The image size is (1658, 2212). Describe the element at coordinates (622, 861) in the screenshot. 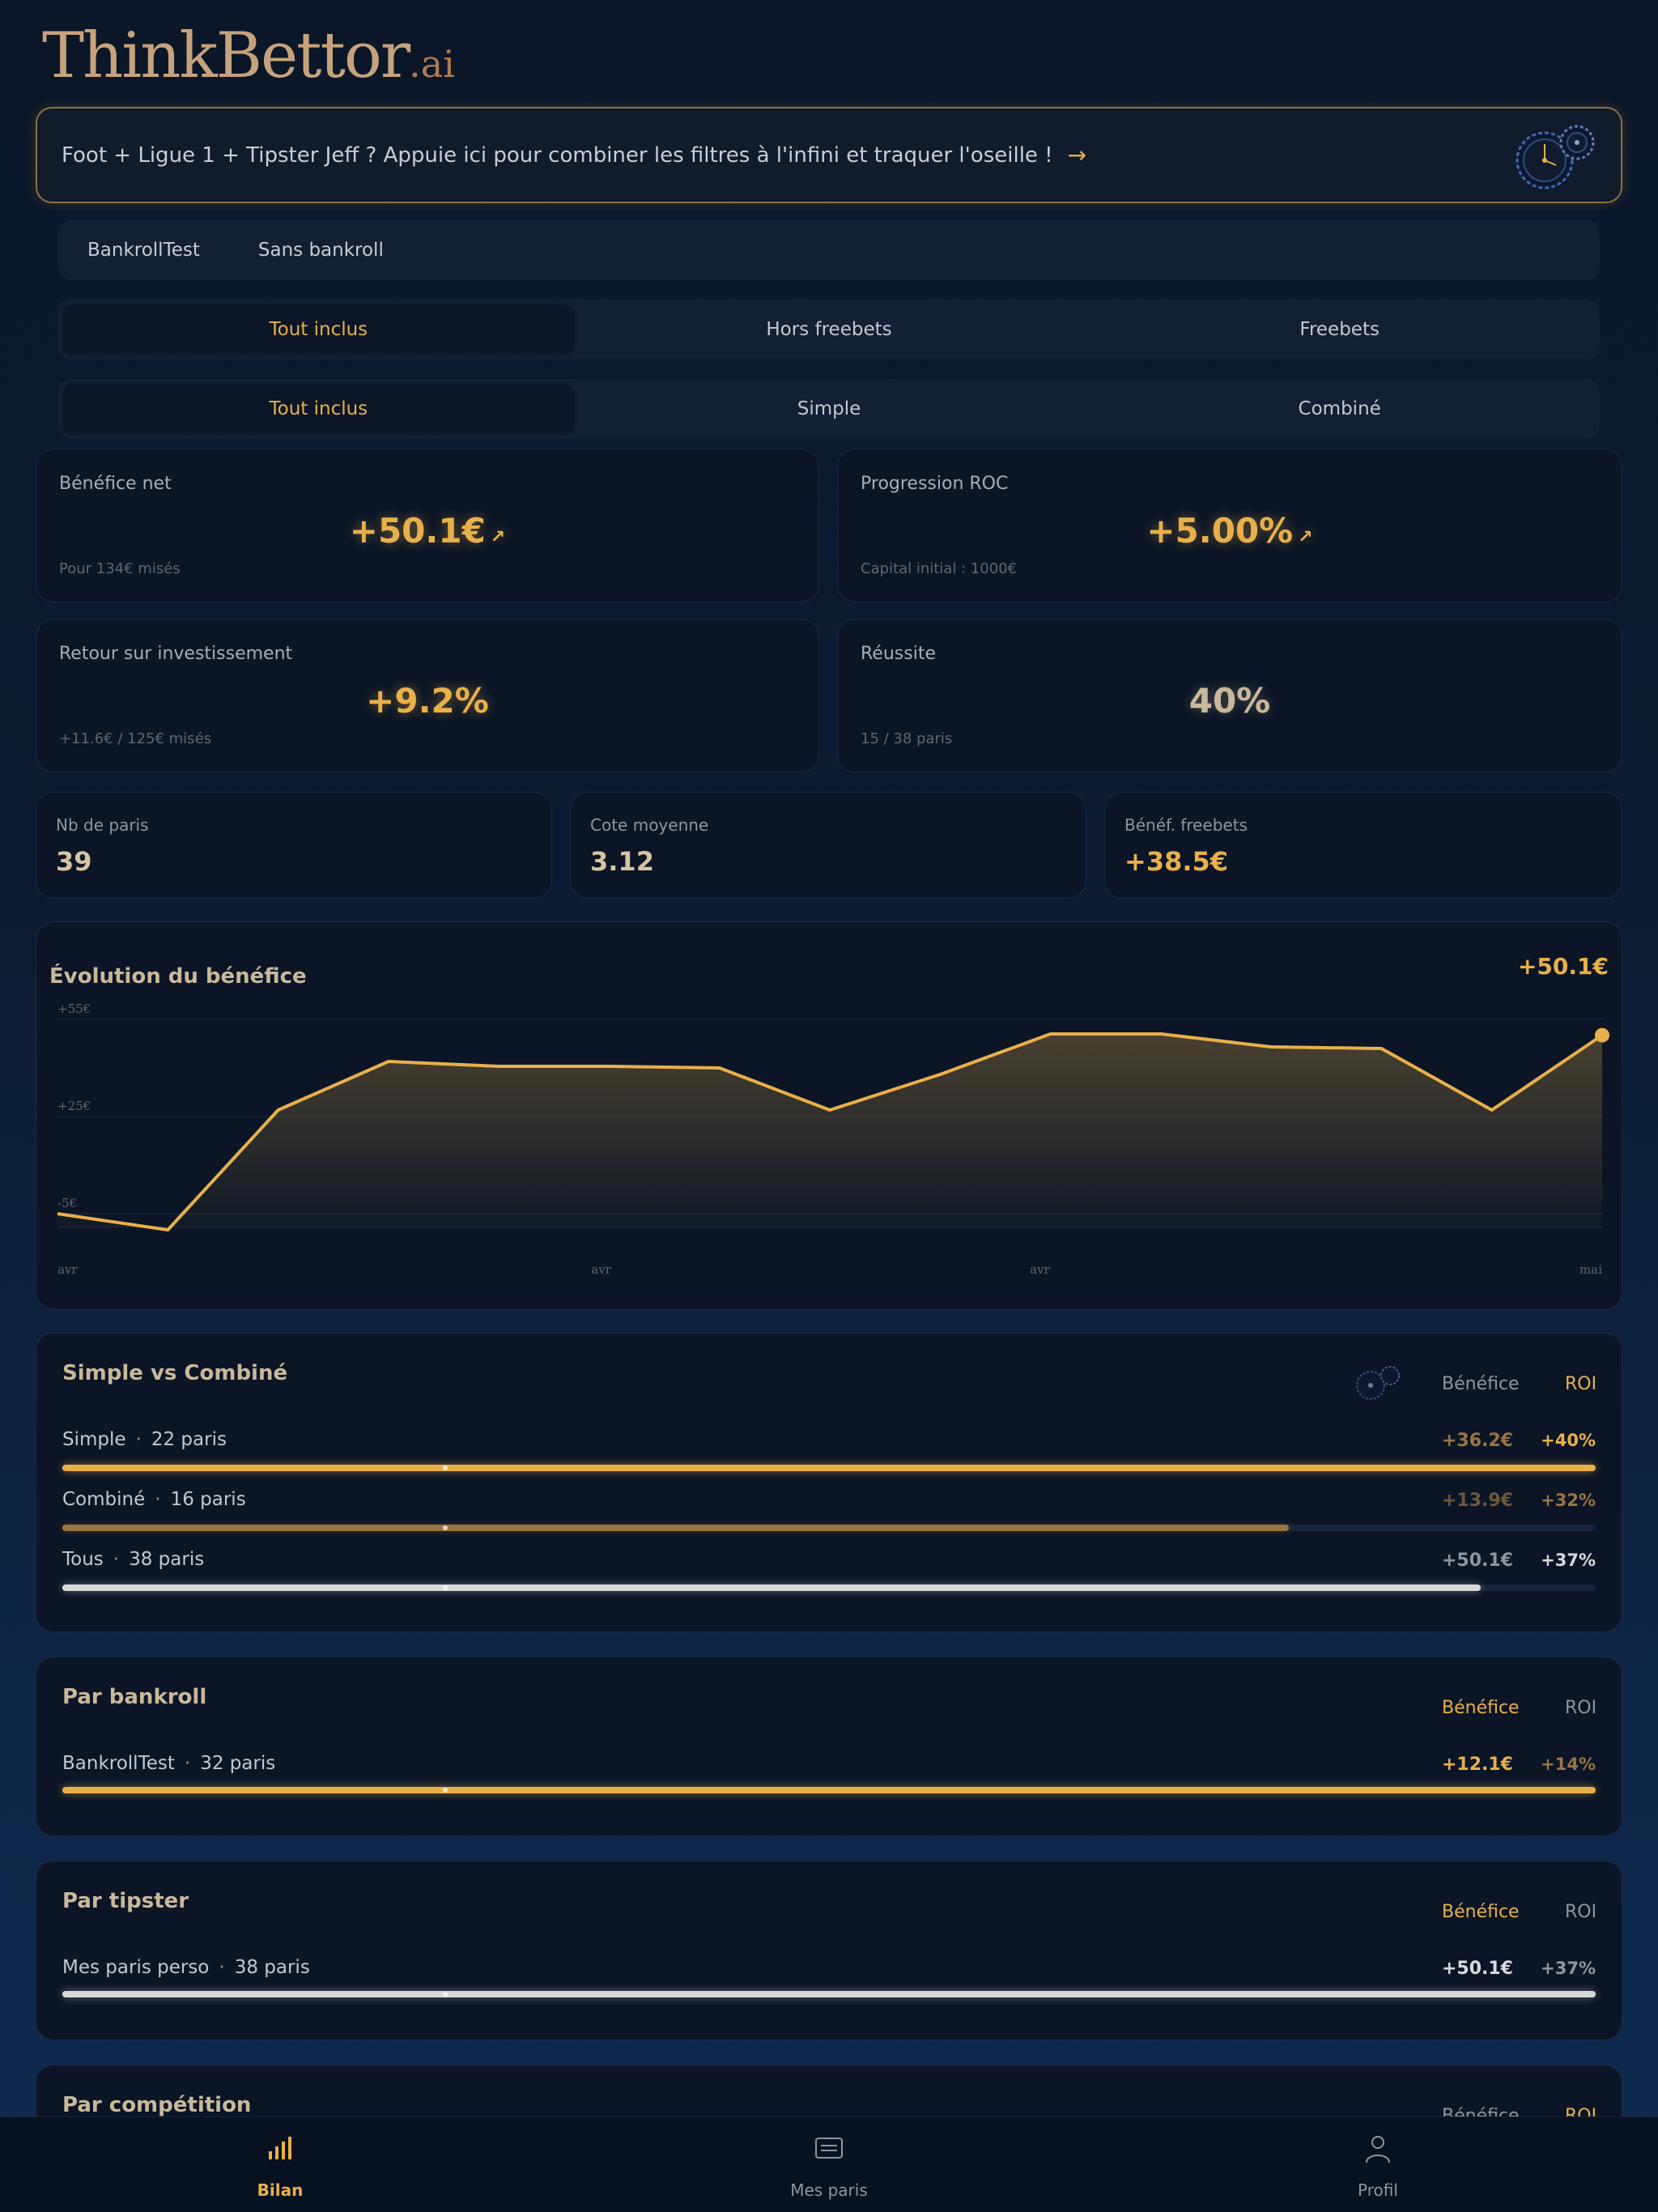

I see `mini-stat-value: 3.12` at that location.